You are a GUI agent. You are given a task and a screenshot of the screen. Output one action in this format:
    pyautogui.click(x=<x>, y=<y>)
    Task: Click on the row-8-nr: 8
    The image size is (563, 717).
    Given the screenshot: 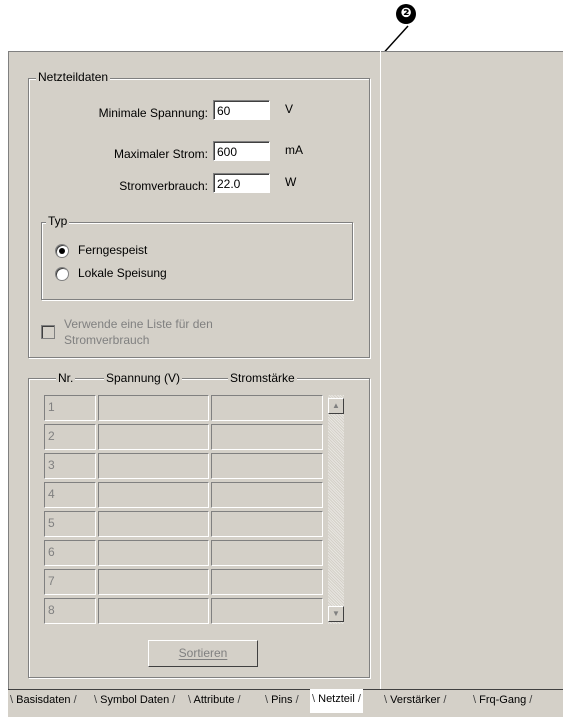 What is the action you would take?
    pyautogui.click(x=70, y=611)
    